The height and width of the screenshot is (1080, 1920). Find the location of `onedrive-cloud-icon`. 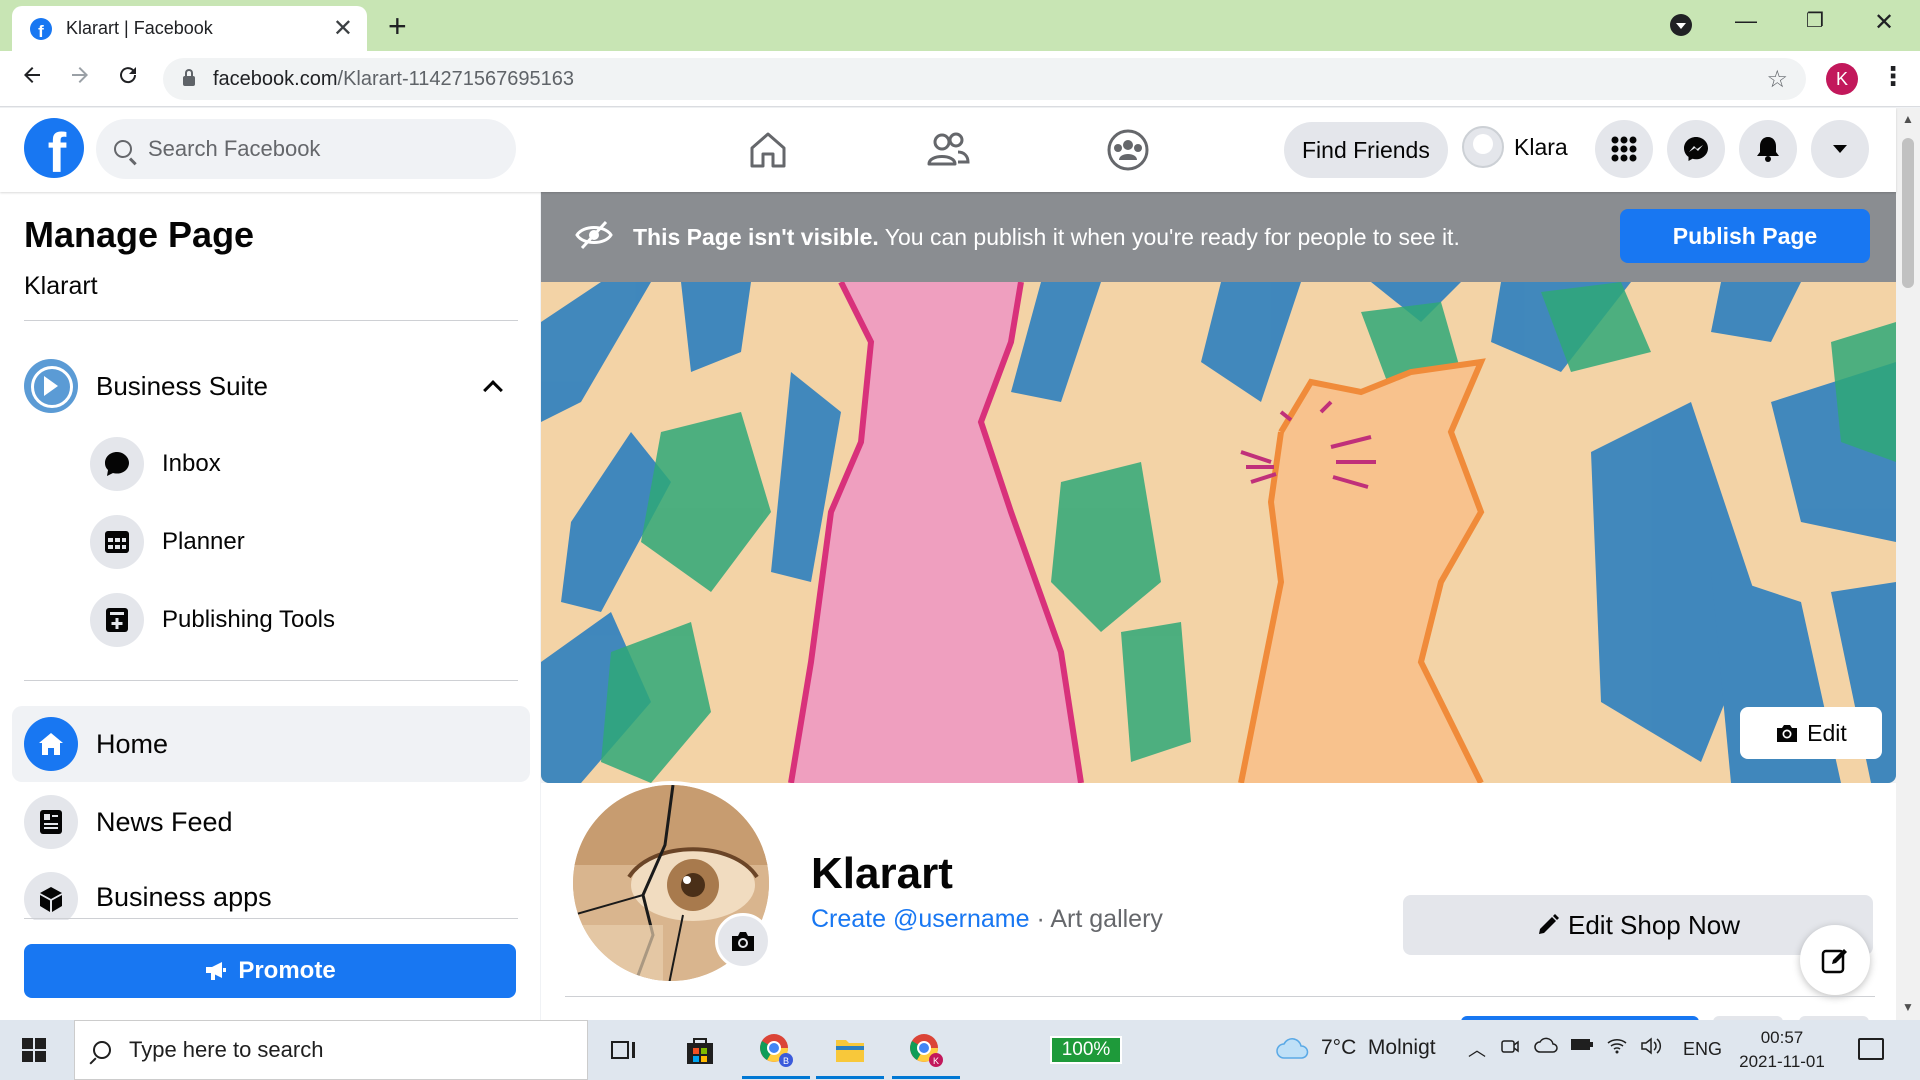

onedrive-cloud-icon is located at coordinates (1546, 1047).